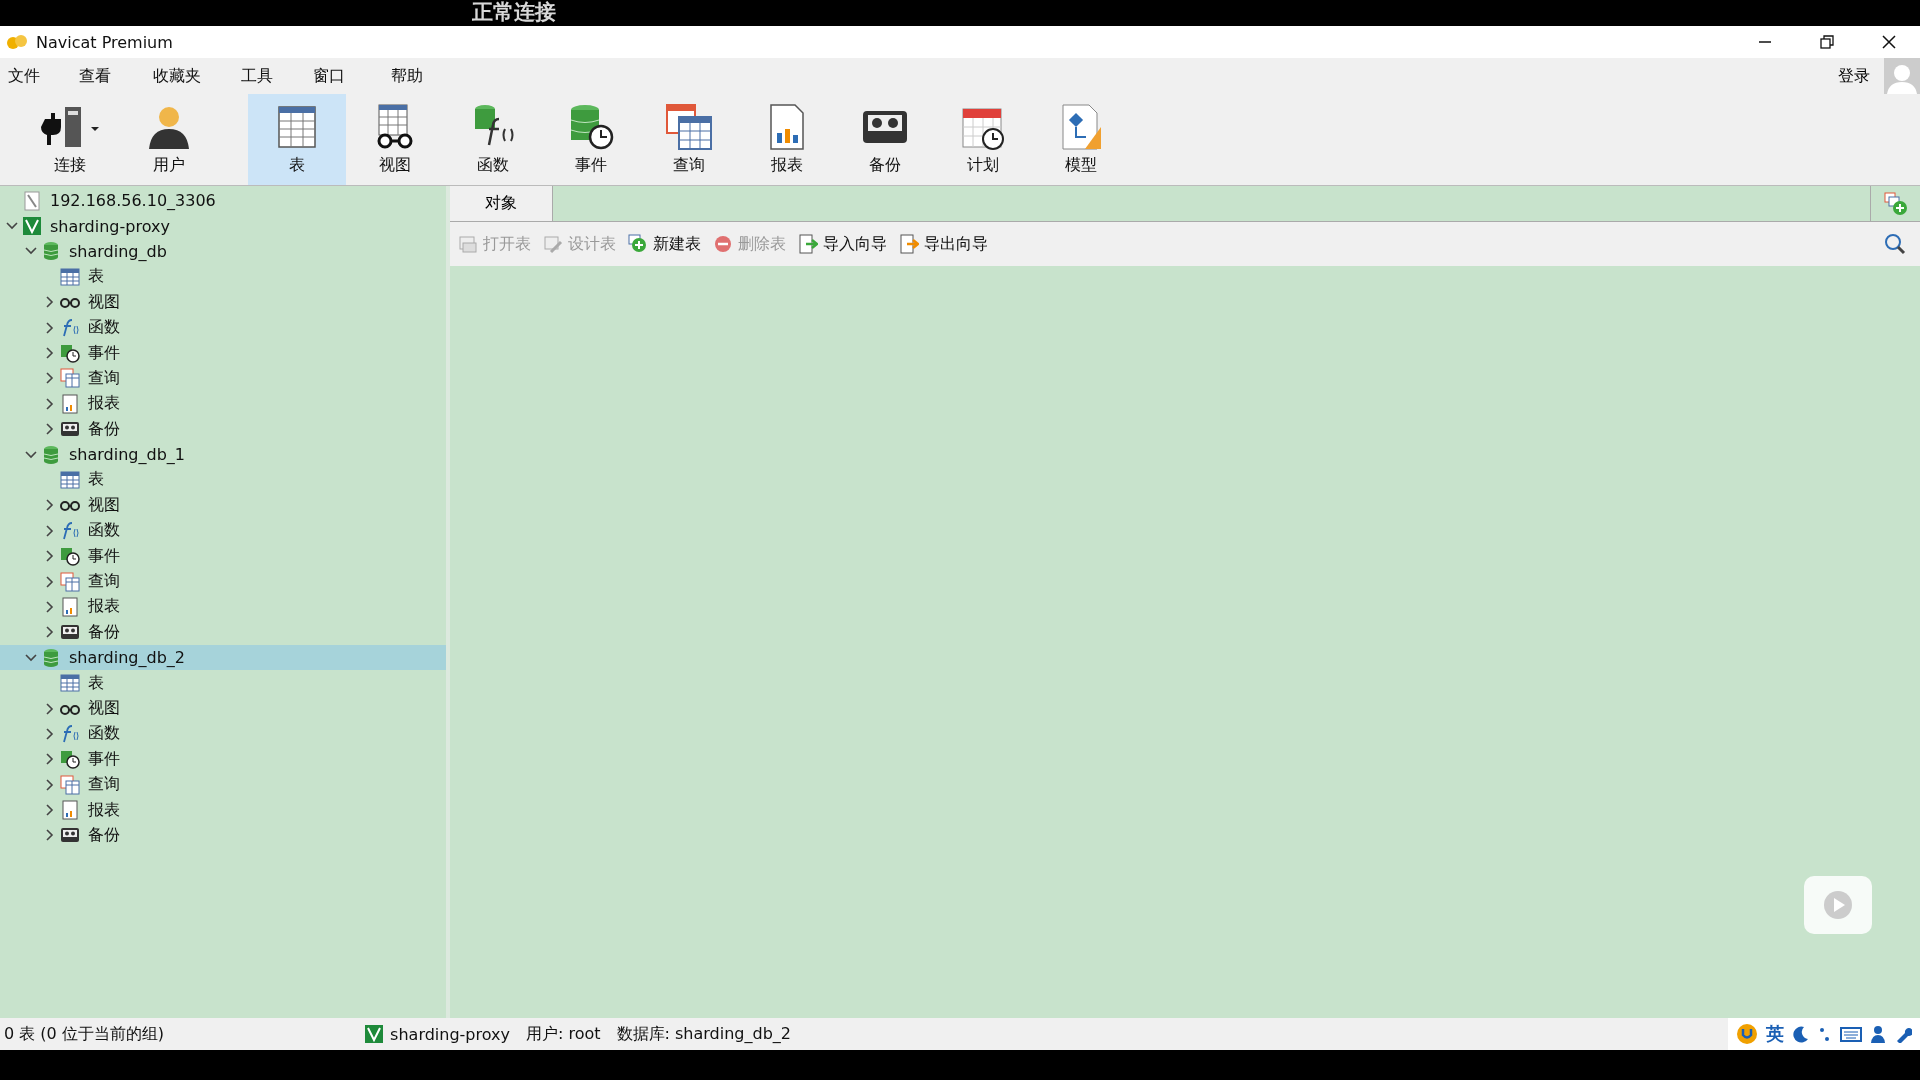 The image size is (1920, 1080). Describe the element at coordinates (118, 251) in the screenshot. I see `tree-item-label: sharding_db` at that location.